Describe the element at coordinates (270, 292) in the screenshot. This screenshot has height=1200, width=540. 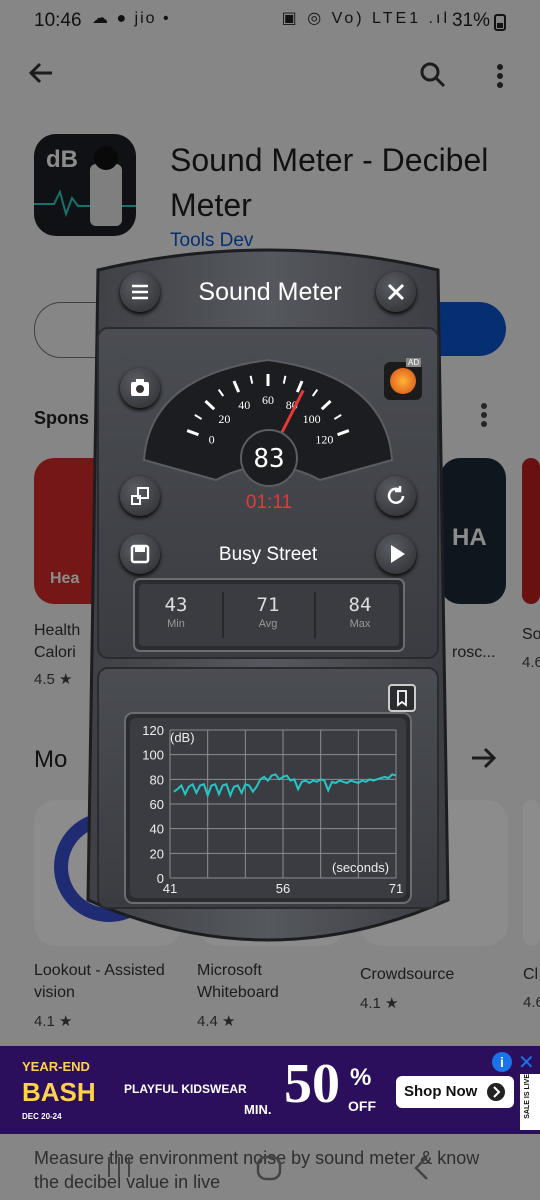
I see `dialog-title: Sound Meter` at that location.